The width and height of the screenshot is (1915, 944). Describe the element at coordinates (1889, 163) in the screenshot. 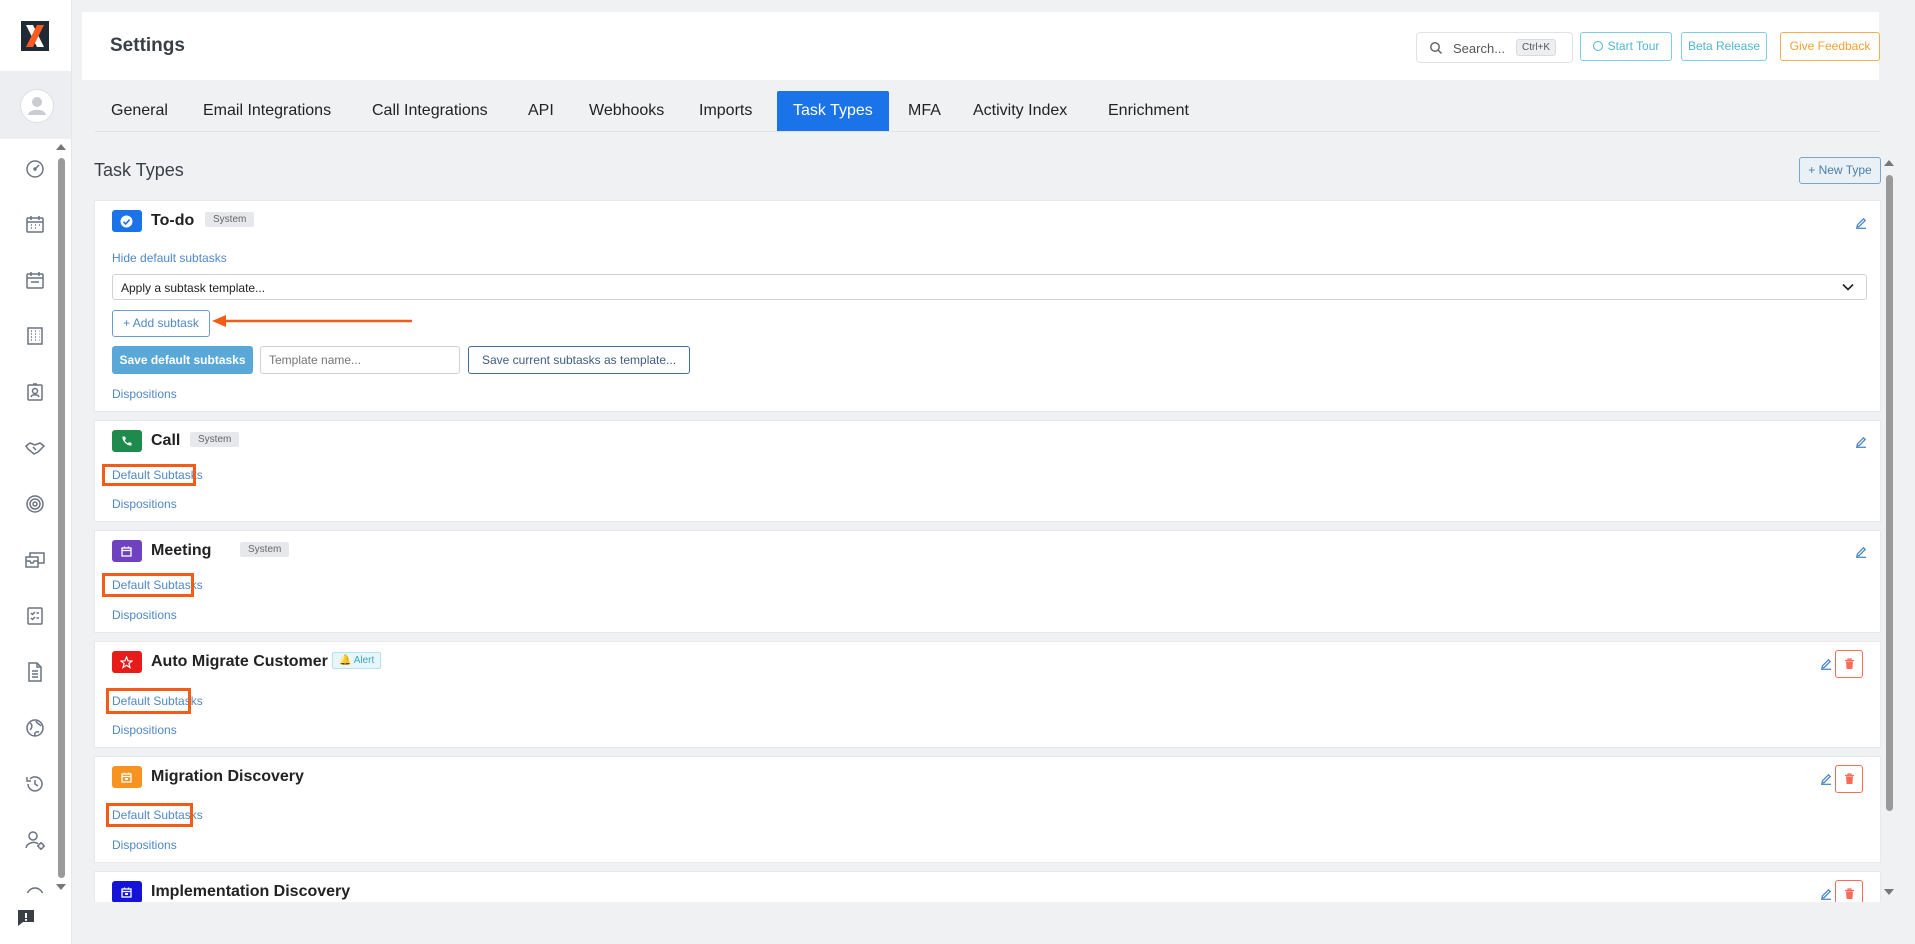

I see `content-scroll-up` at that location.